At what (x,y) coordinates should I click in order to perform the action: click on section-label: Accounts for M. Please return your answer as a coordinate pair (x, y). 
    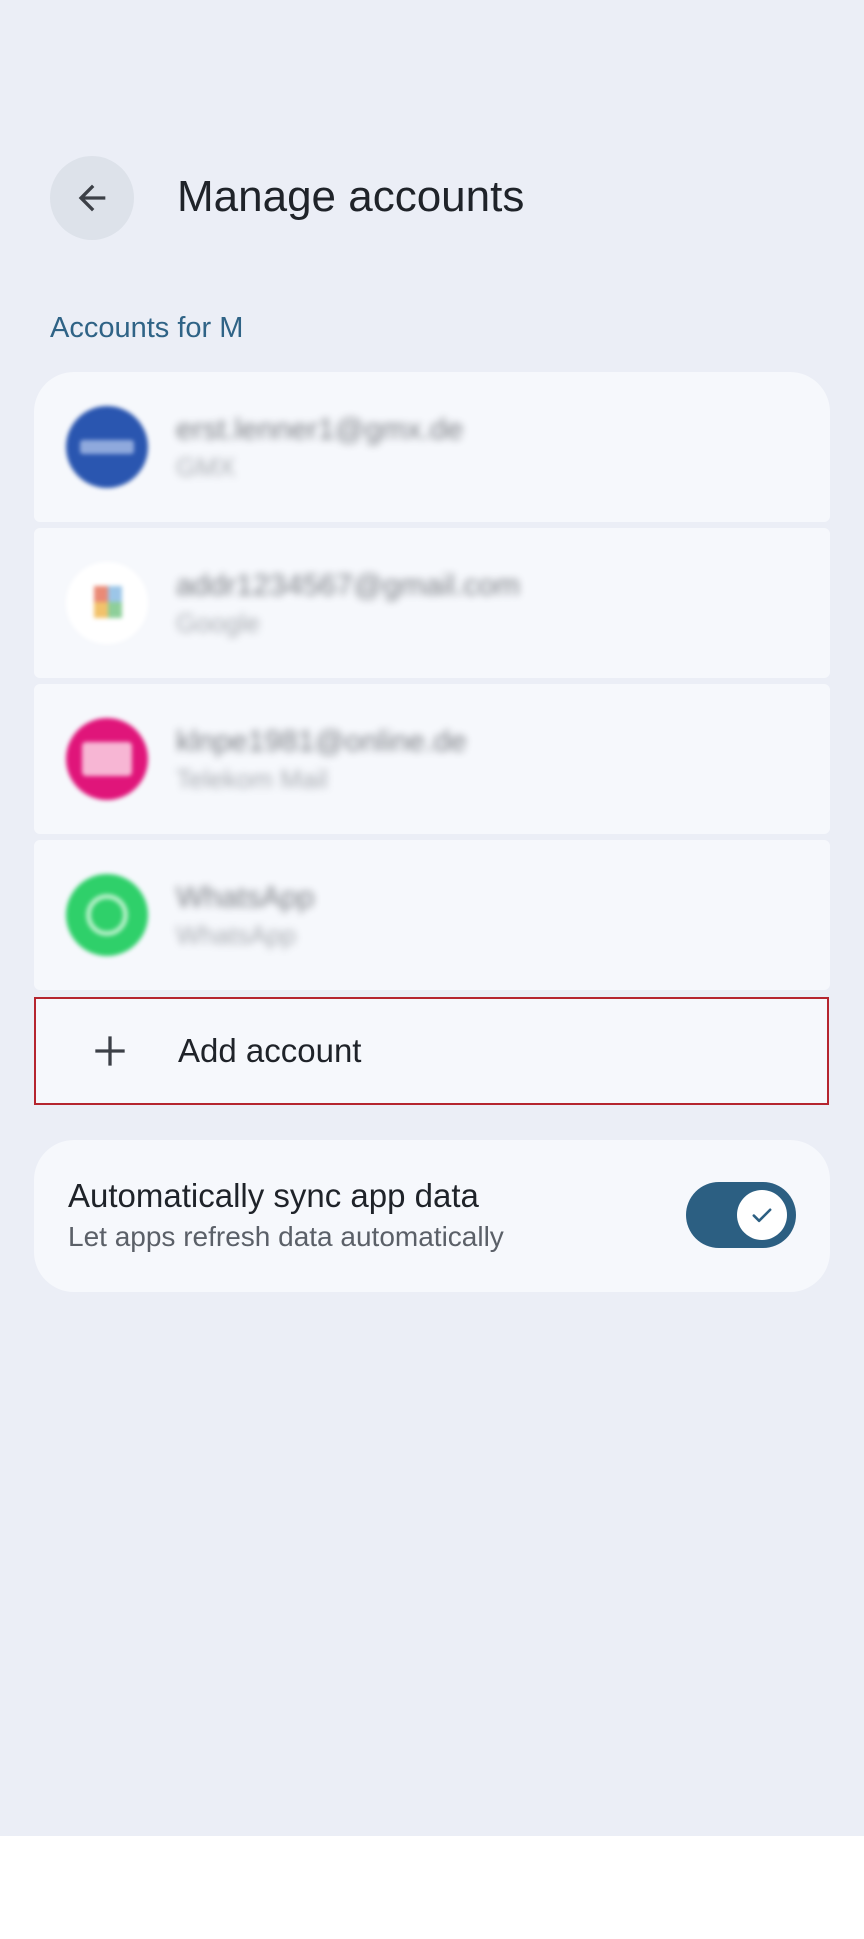
    Looking at the image, I should click on (147, 328).